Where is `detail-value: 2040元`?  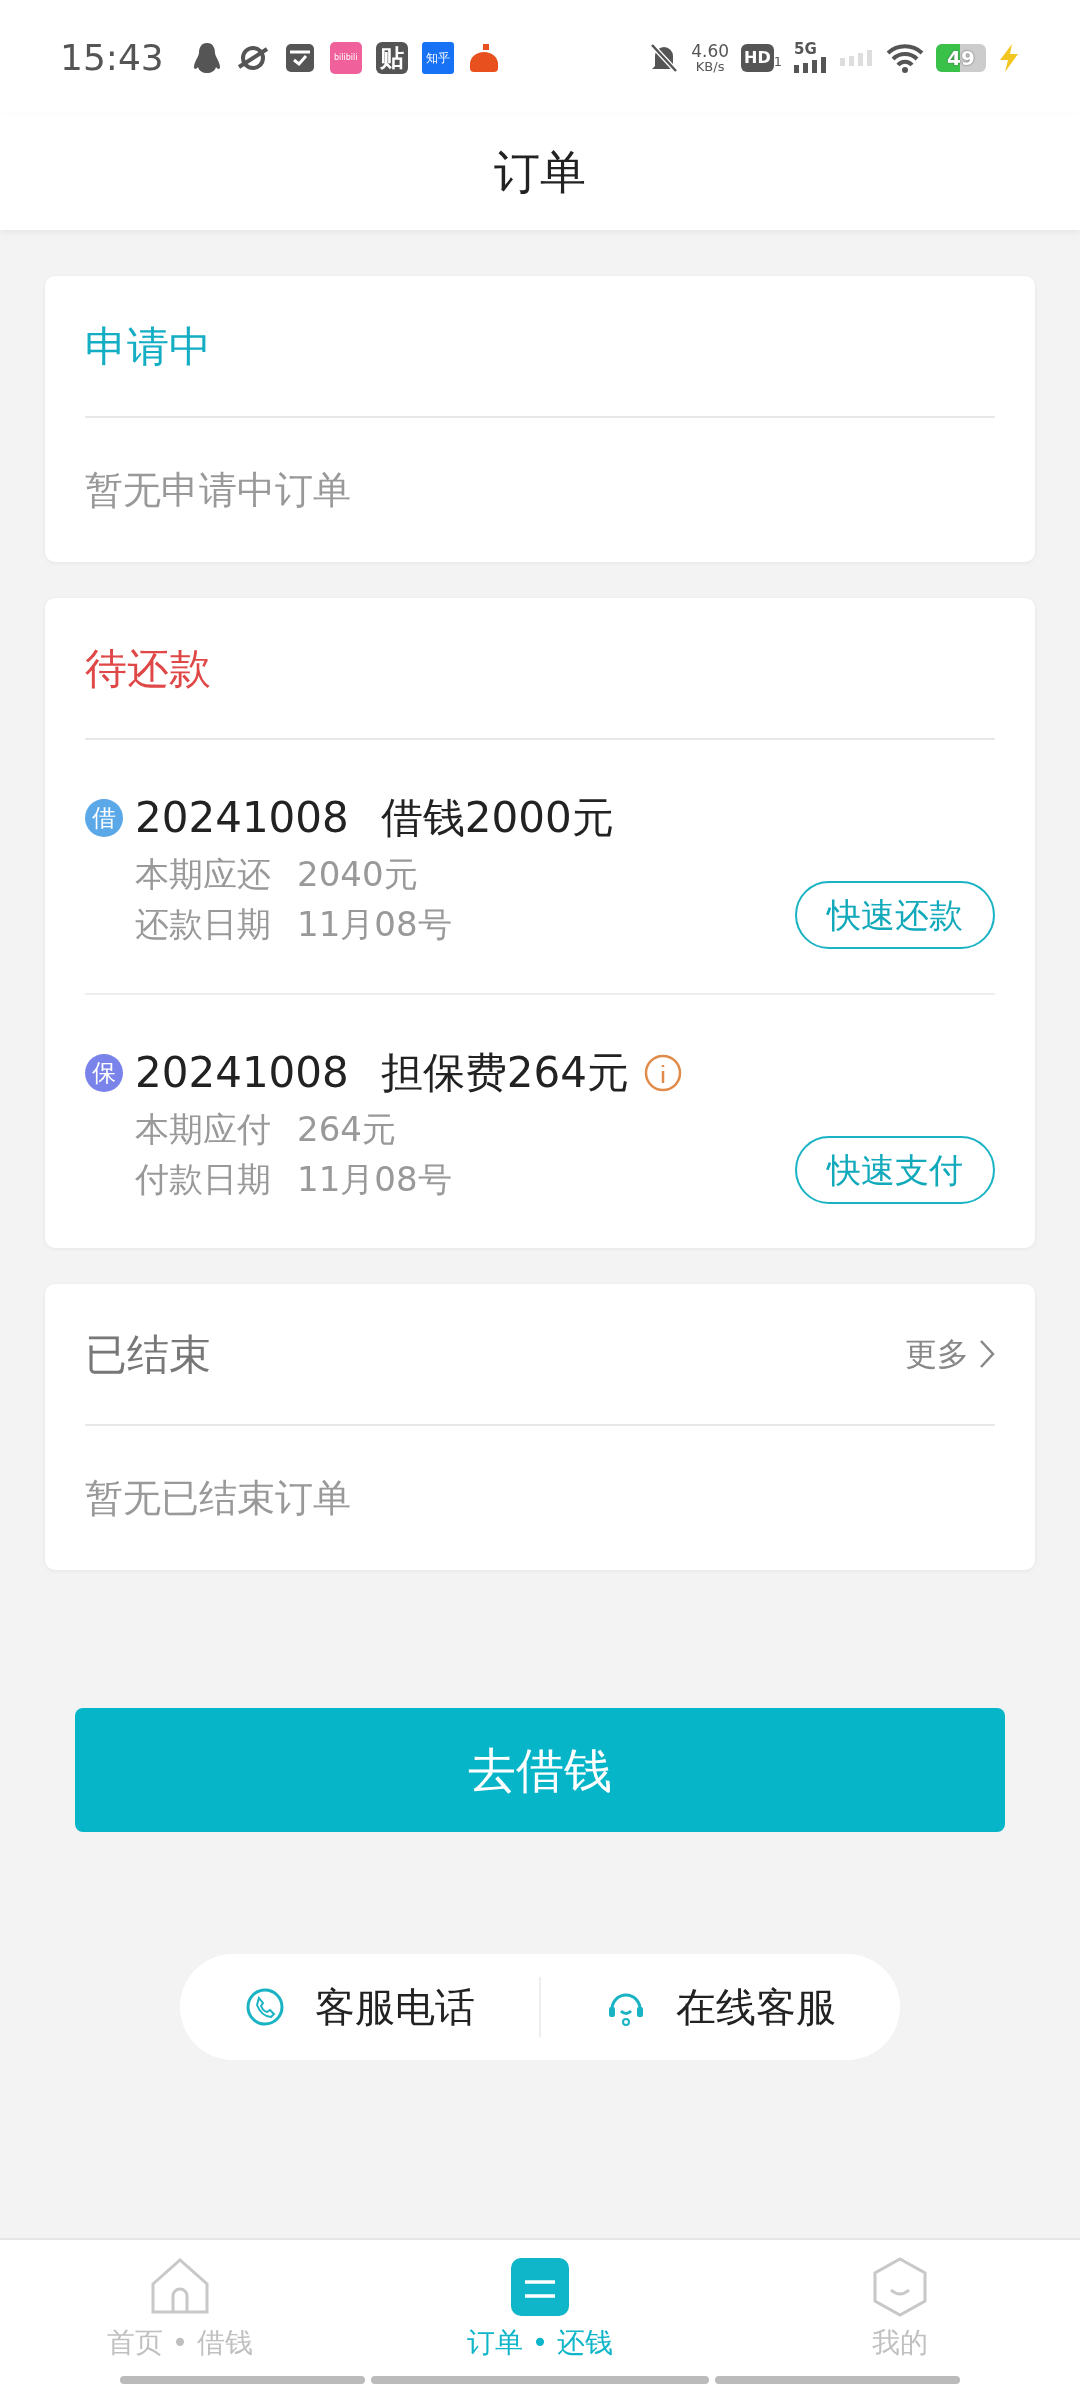 detail-value: 2040元 is located at coordinates (357, 874).